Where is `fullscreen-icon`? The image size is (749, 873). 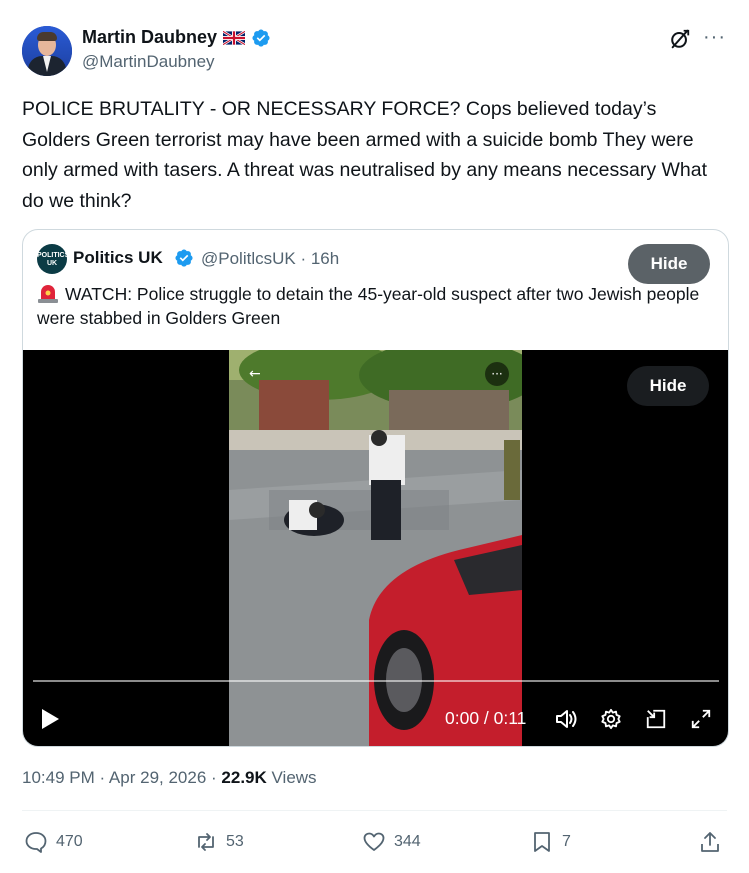 fullscreen-icon is located at coordinates (701, 719).